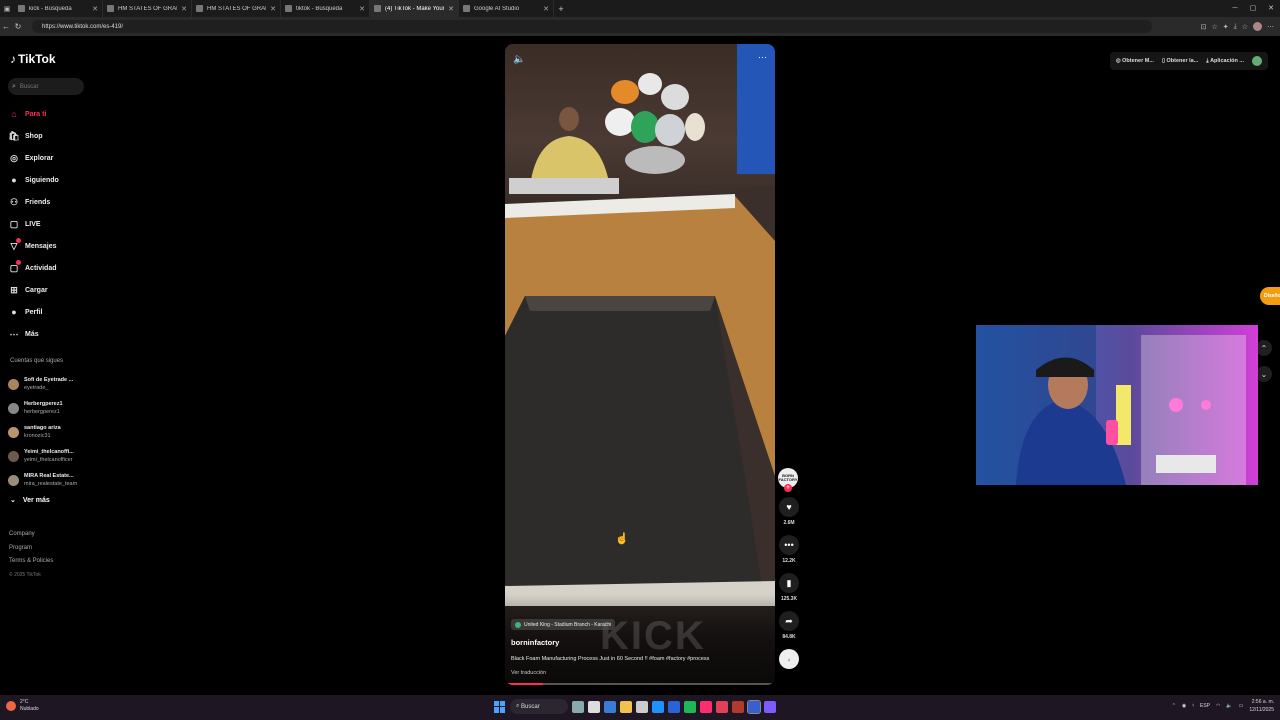  I want to click on clock: 2:56 a. m. 12/11/2025, so click(1261, 706).